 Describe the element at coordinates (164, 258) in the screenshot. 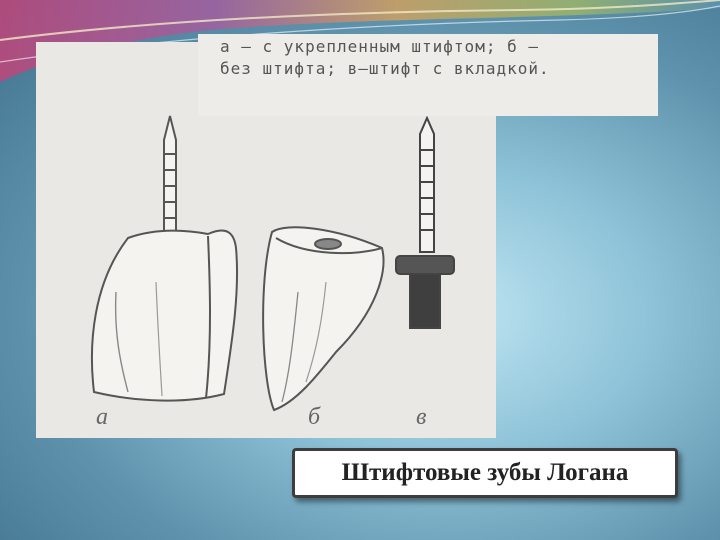

I see `tooth-with-pin` at that location.